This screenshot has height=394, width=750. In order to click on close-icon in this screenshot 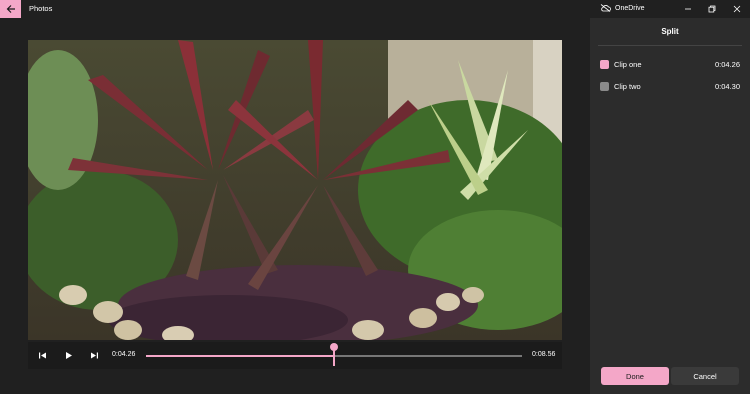, I will do `click(737, 9)`.